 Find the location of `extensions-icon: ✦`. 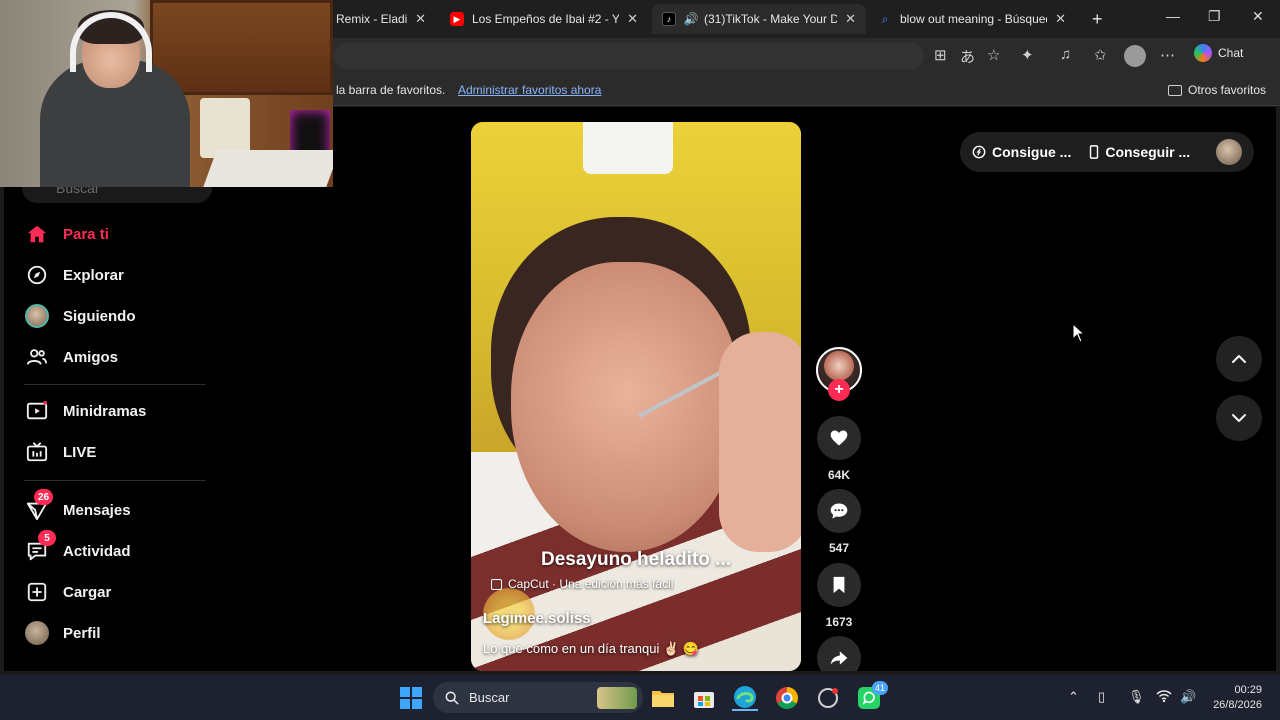

extensions-icon: ✦ is located at coordinates (1027, 55).